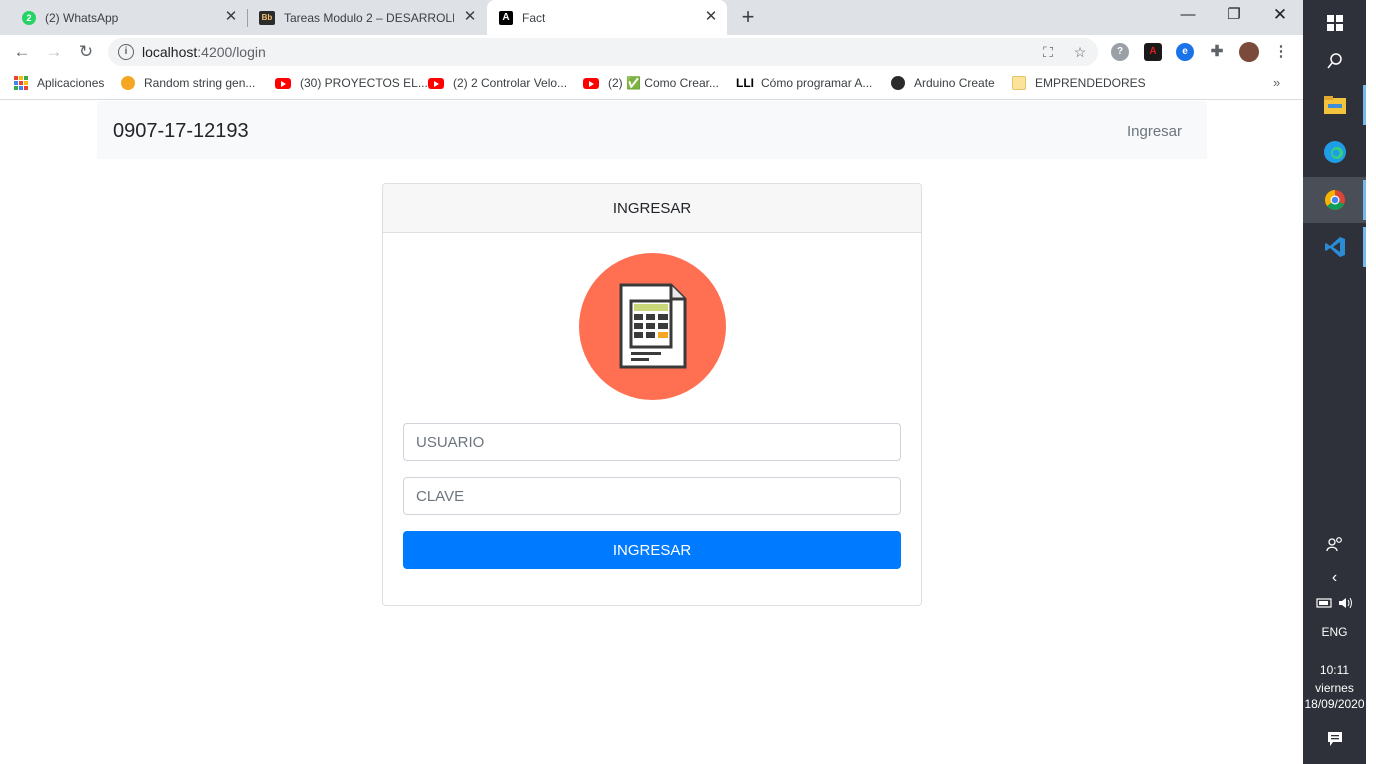 This screenshot has width=1376, height=764. Describe the element at coordinates (652, 442) in the screenshot. I see `username-input` at that location.